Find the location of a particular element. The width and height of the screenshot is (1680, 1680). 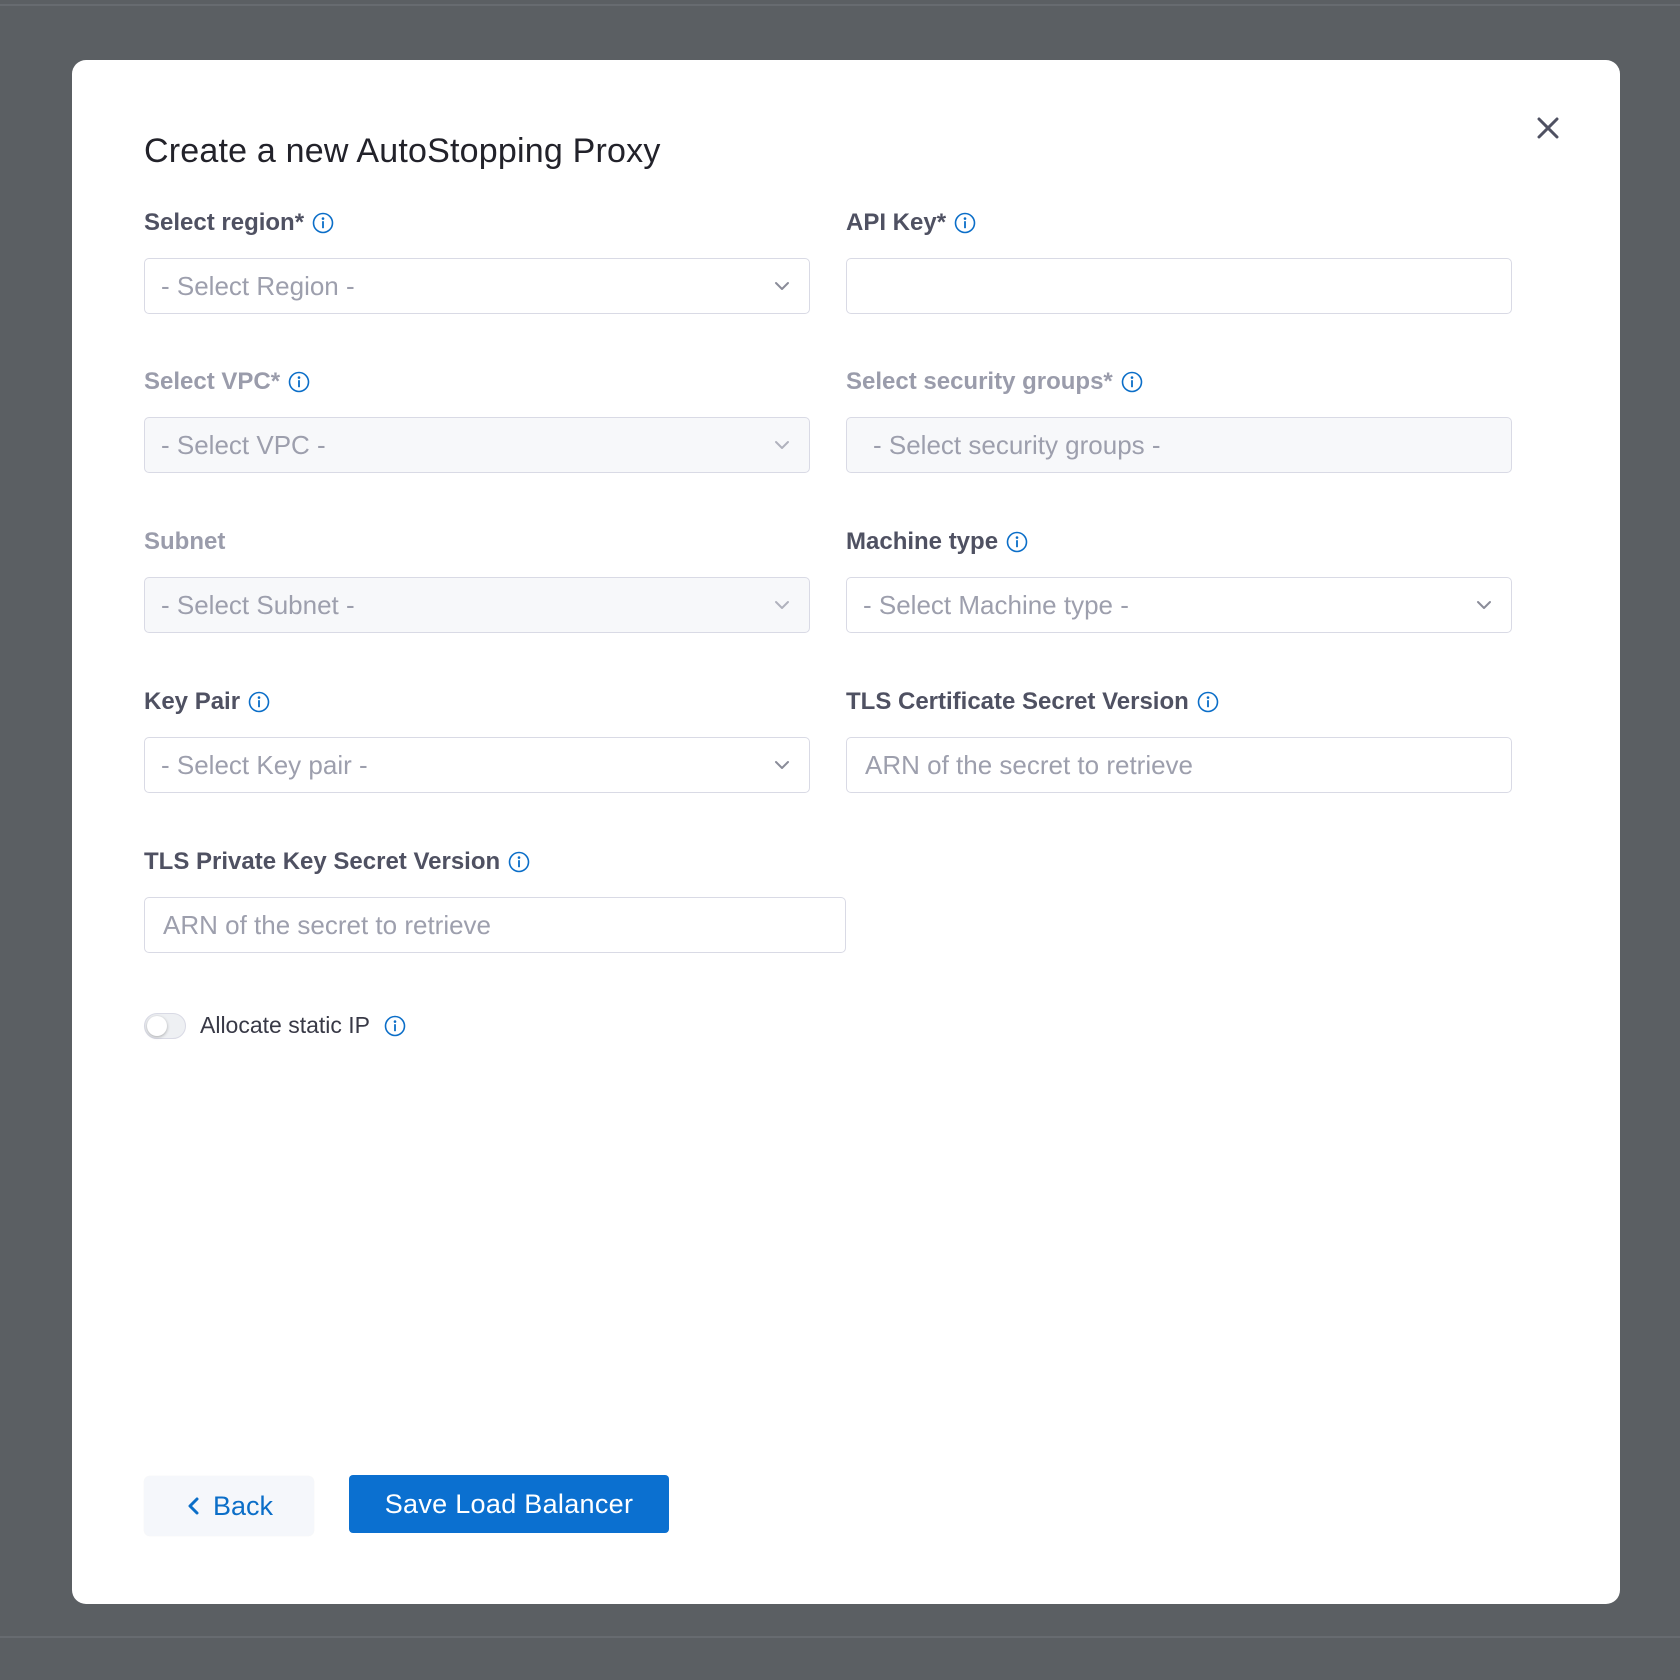

close-button is located at coordinates (1548, 128).